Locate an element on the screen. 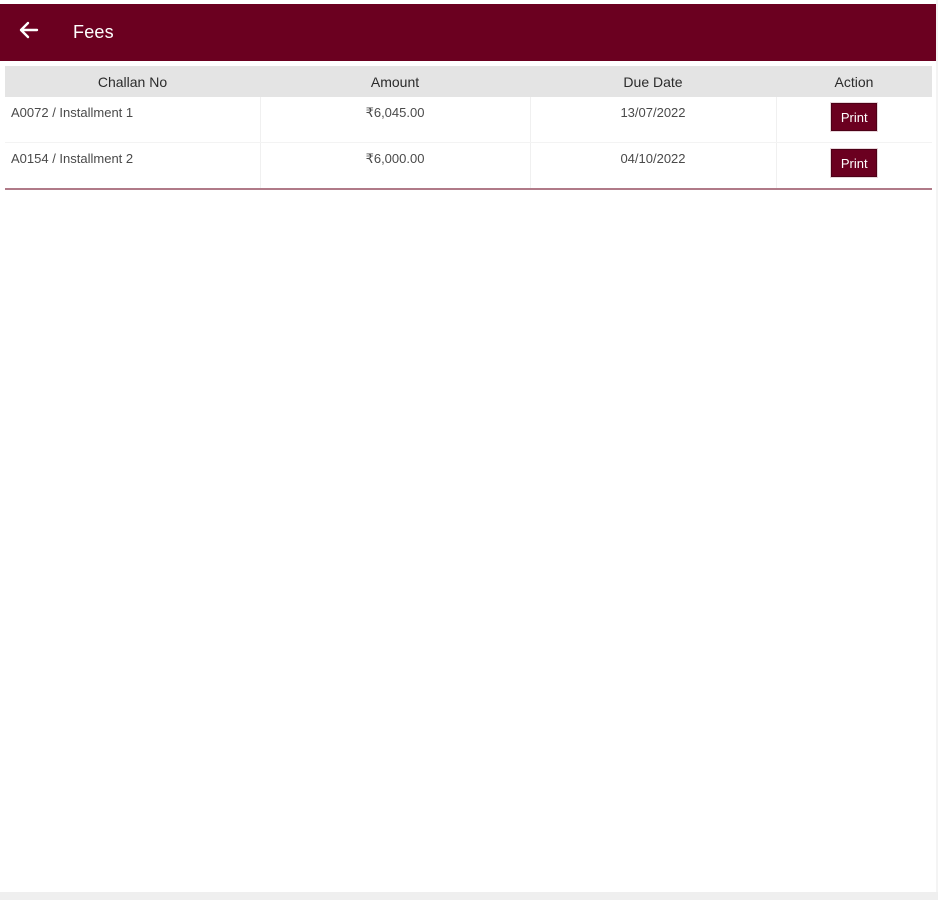 This screenshot has width=938, height=900. amount: ₹6,045.00 is located at coordinates (395, 112).